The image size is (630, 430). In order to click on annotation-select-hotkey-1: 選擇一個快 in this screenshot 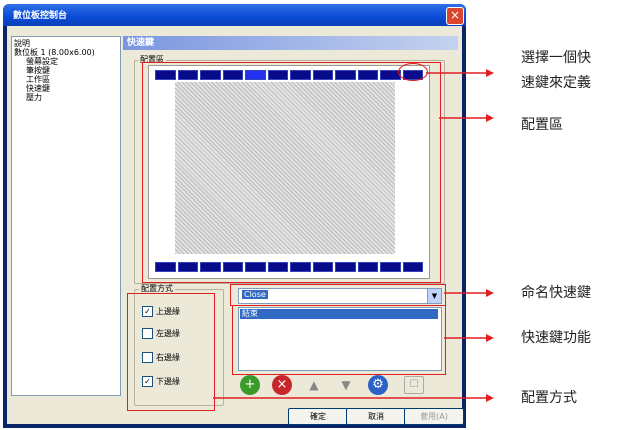, I will do `click(556, 58)`.